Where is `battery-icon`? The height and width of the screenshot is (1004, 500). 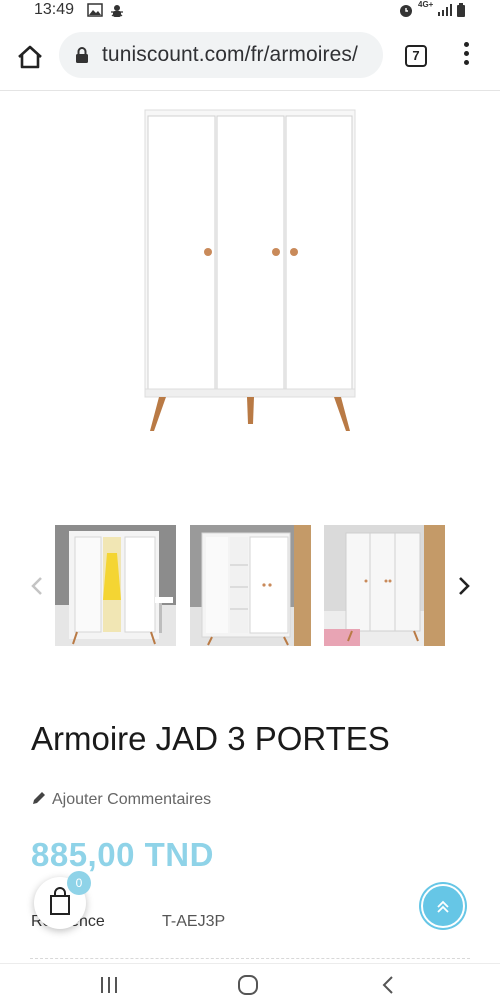 battery-icon is located at coordinates (461, 10).